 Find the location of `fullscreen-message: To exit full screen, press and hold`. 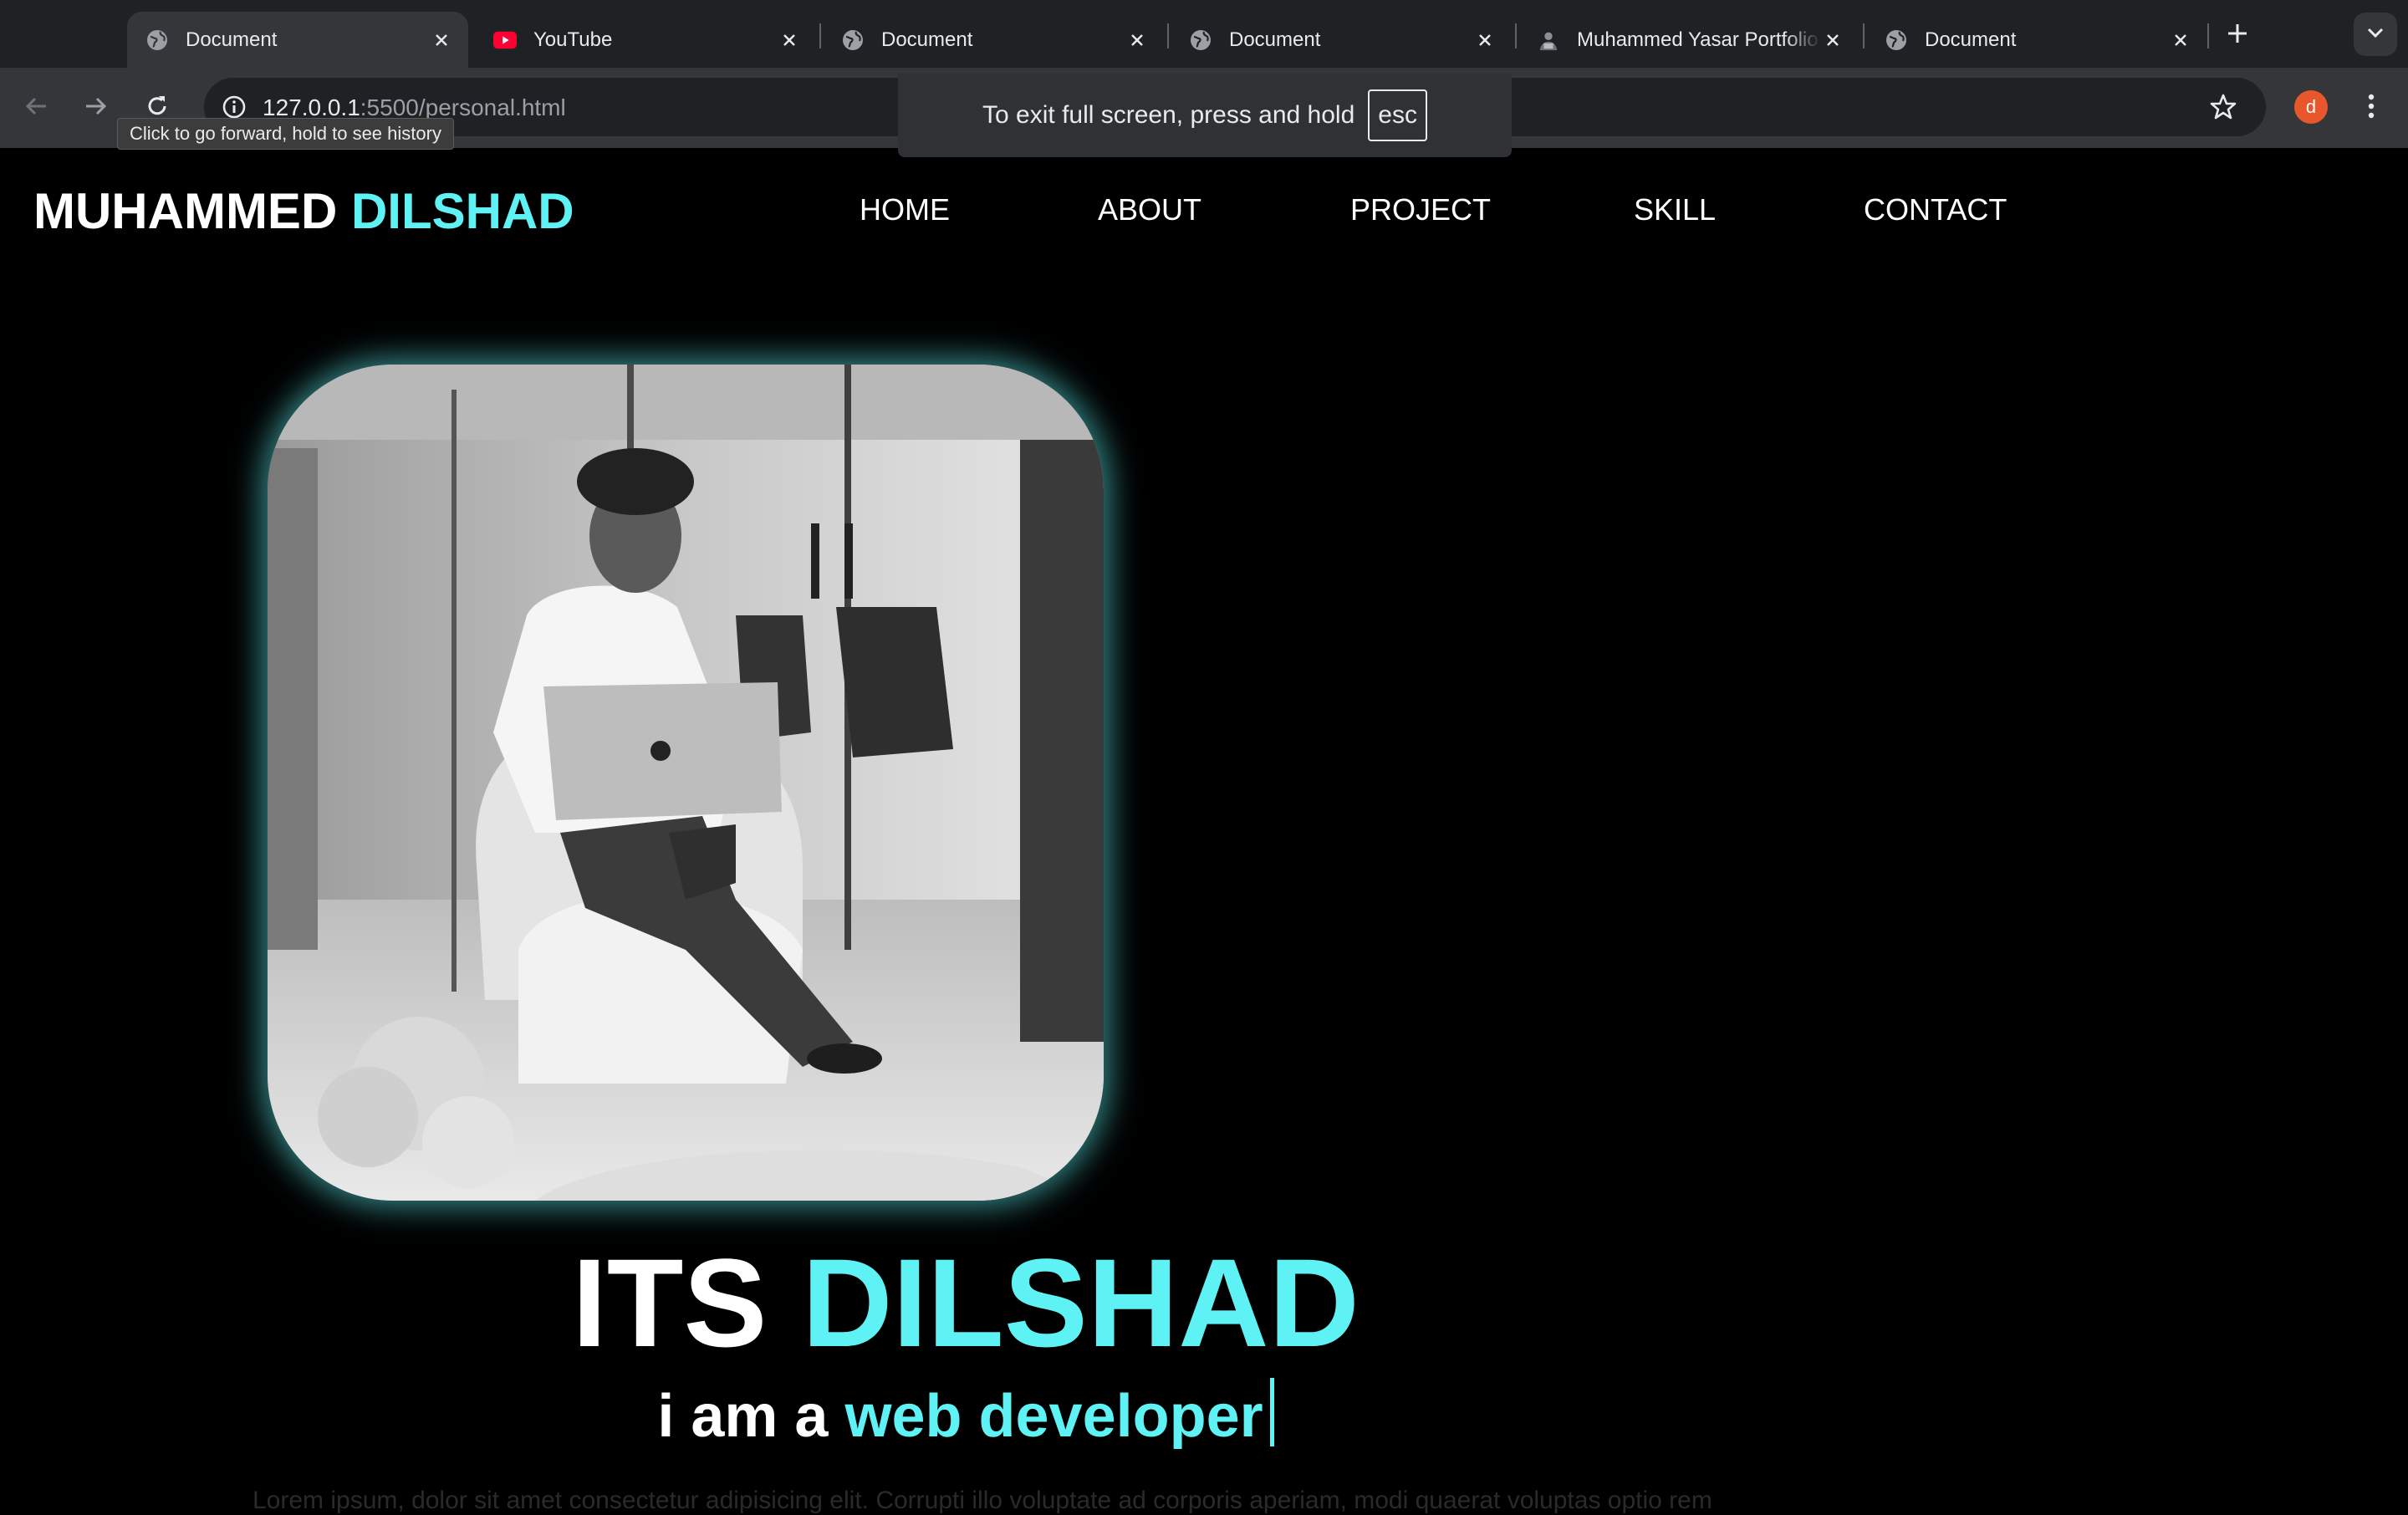

fullscreen-message: To exit full screen, press and hold is located at coordinates (1169, 115).